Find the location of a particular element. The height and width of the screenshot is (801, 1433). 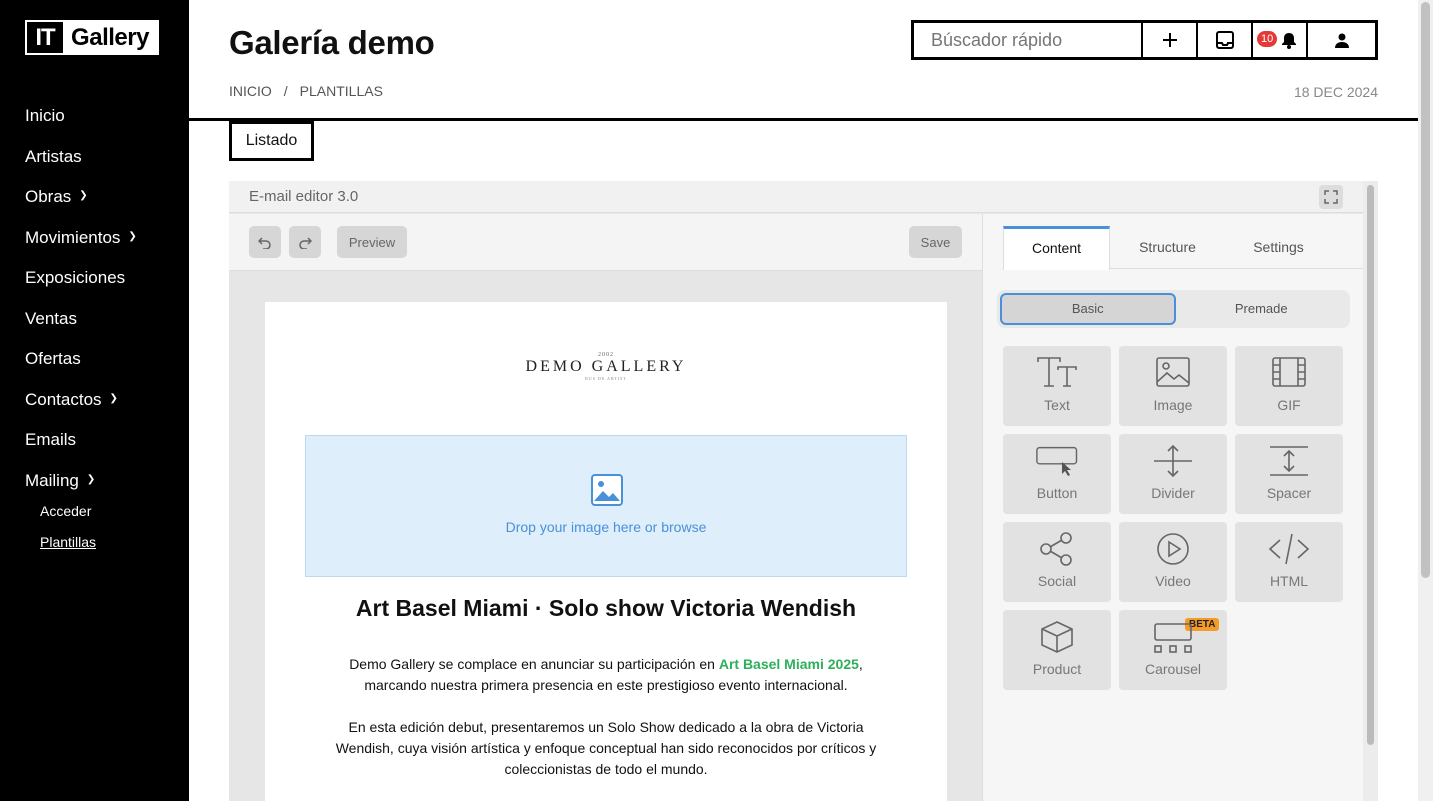

canvas-toolbar: Preview Save is located at coordinates (605, 242).